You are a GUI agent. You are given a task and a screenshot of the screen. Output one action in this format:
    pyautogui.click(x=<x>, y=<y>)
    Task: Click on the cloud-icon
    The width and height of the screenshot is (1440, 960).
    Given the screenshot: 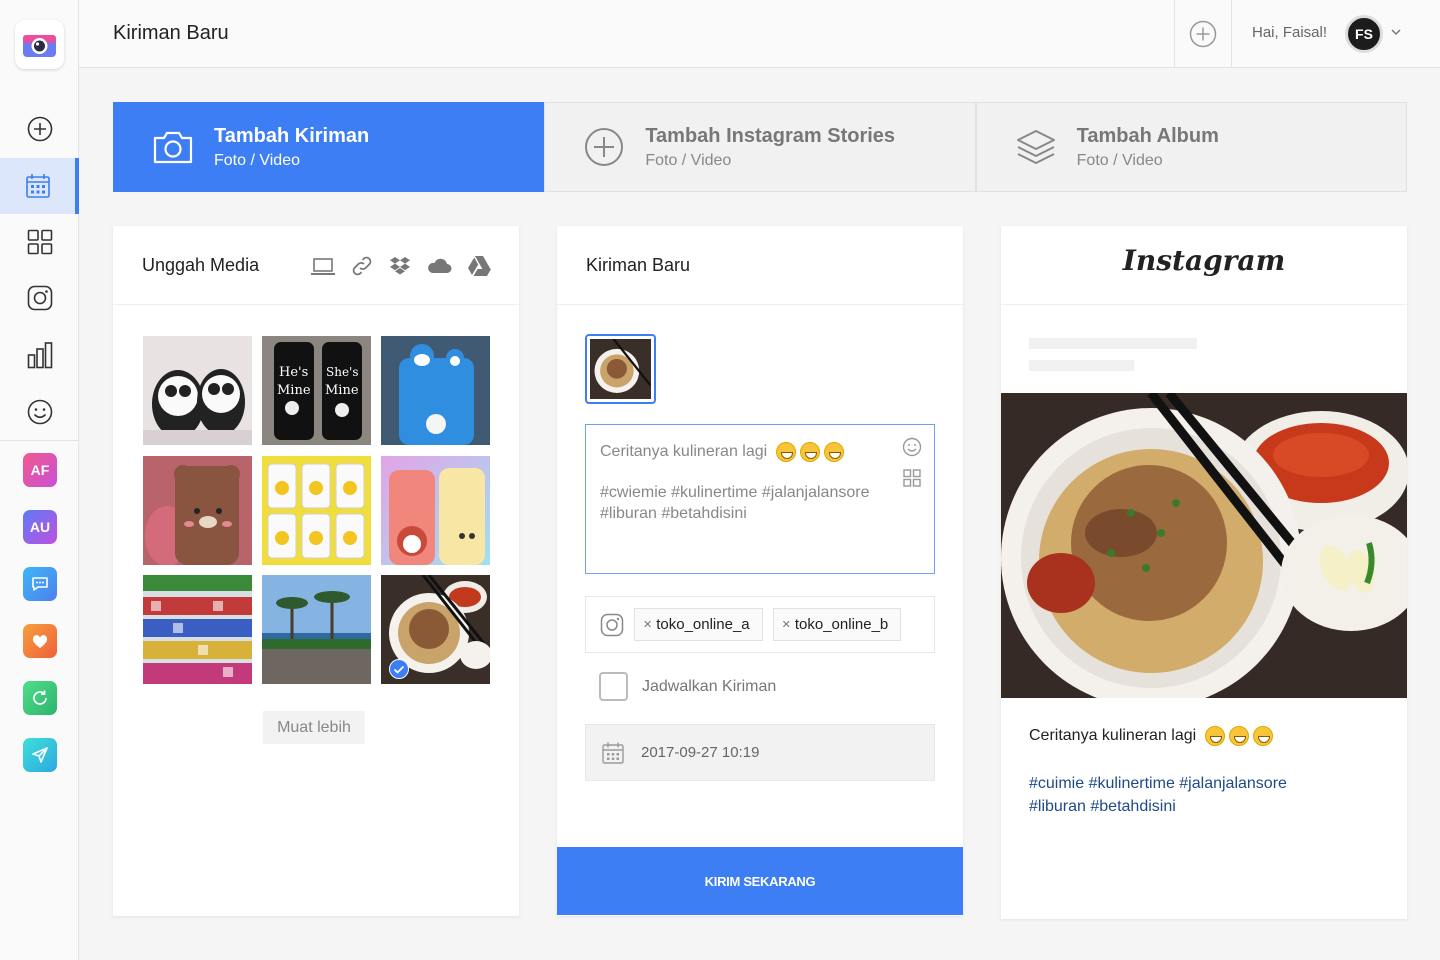 What is the action you would take?
    pyautogui.click(x=439, y=266)
    